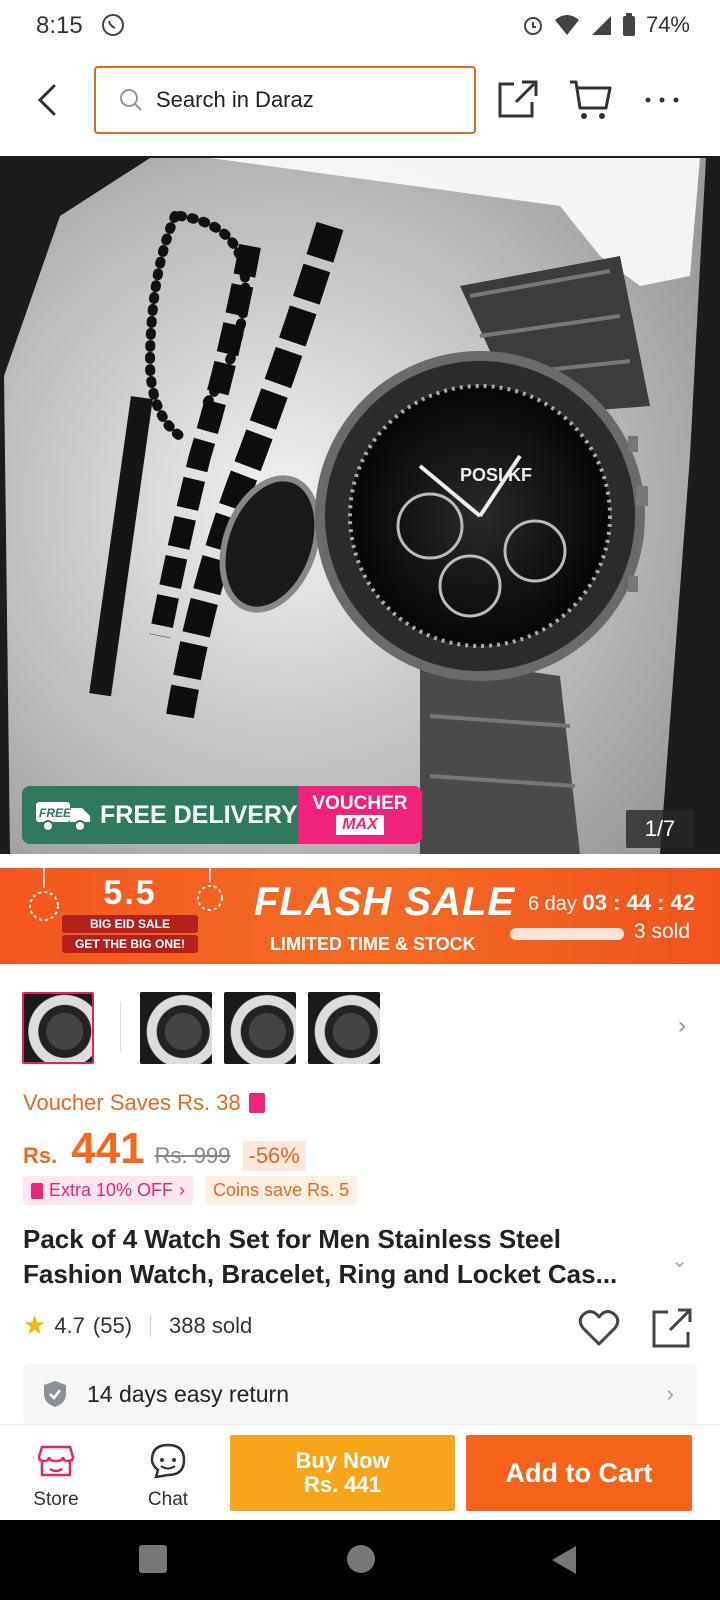 This screenshot has width=720, height=1600. I want to click on voucher-saves-text: Voucher Saves Rs. 38, so click(132, 1102).